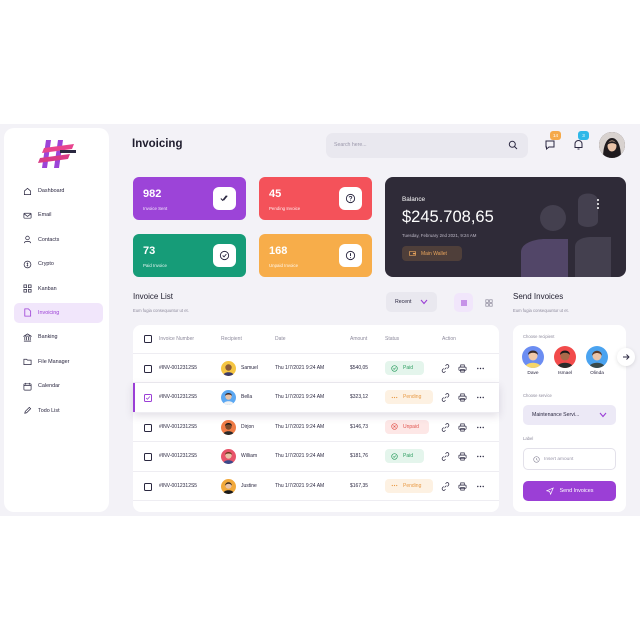 Image resolution: width=640 pixels, height=640 pixels. I want to click on stat-label: Unpaid Invoice, so click(284, 265).